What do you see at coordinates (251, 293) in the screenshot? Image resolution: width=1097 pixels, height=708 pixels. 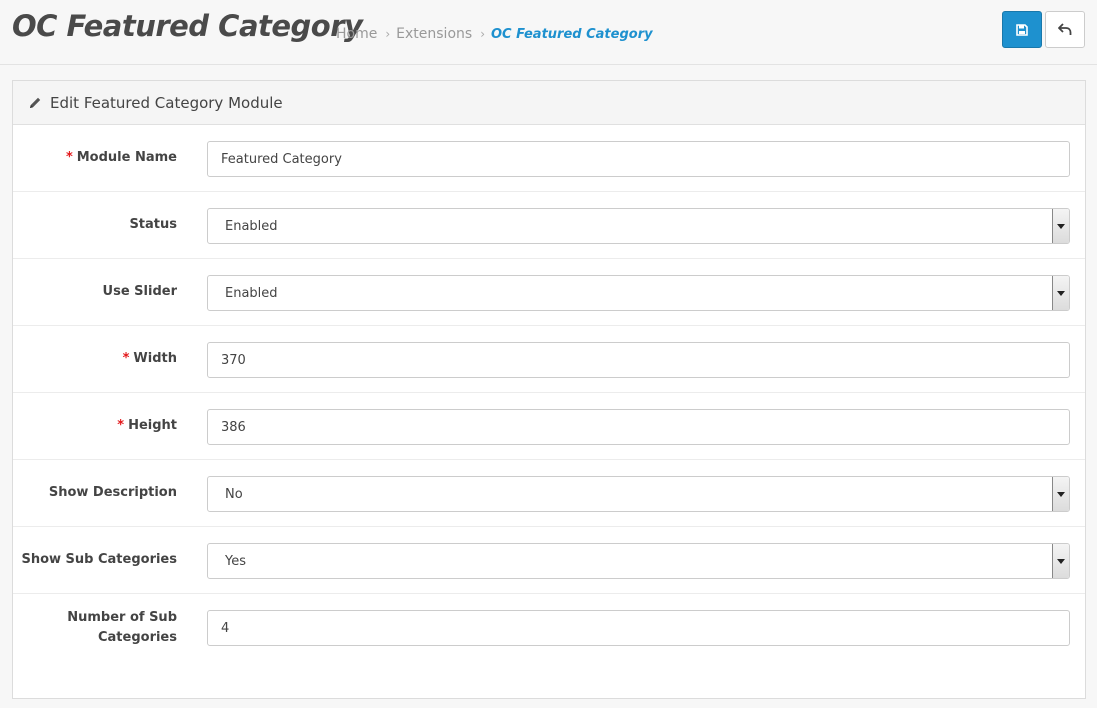 I see `use-slider-value: Enabled` at bounding box center [251, 293].